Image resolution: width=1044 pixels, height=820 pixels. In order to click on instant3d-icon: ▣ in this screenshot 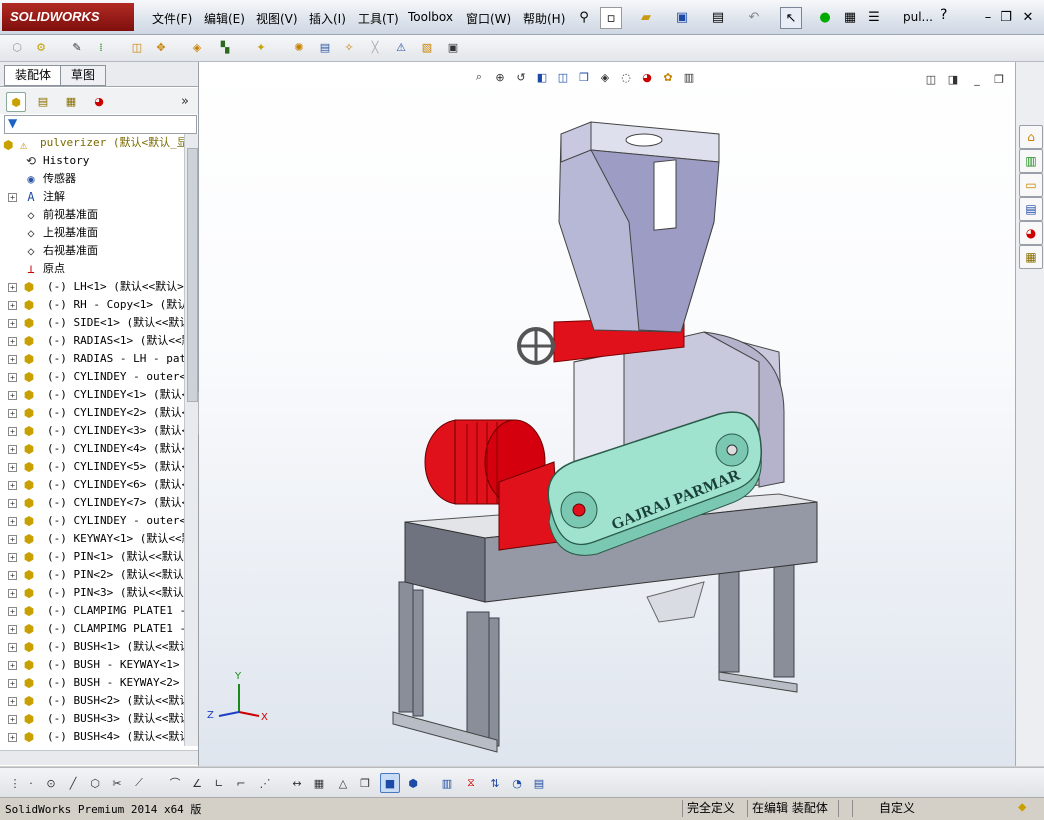, I will do `click(453, 47)`.